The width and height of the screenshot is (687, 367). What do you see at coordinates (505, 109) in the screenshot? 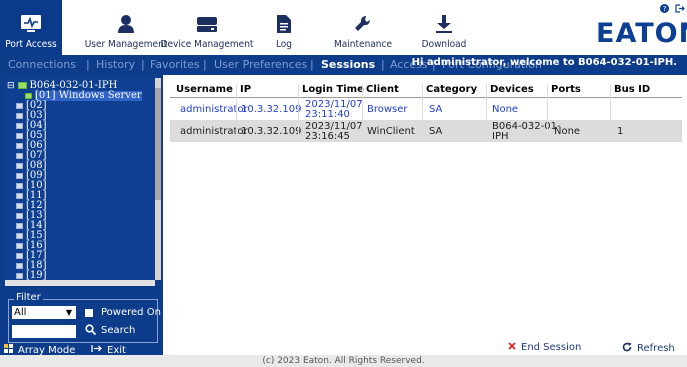
I see `cell-devices: None` at bounding box center [505, 109].